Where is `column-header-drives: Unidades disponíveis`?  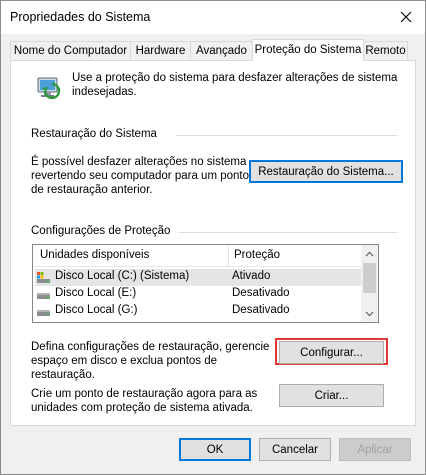 column-header-drives: Unidades disponíveis is located at coordinates (94, 255).